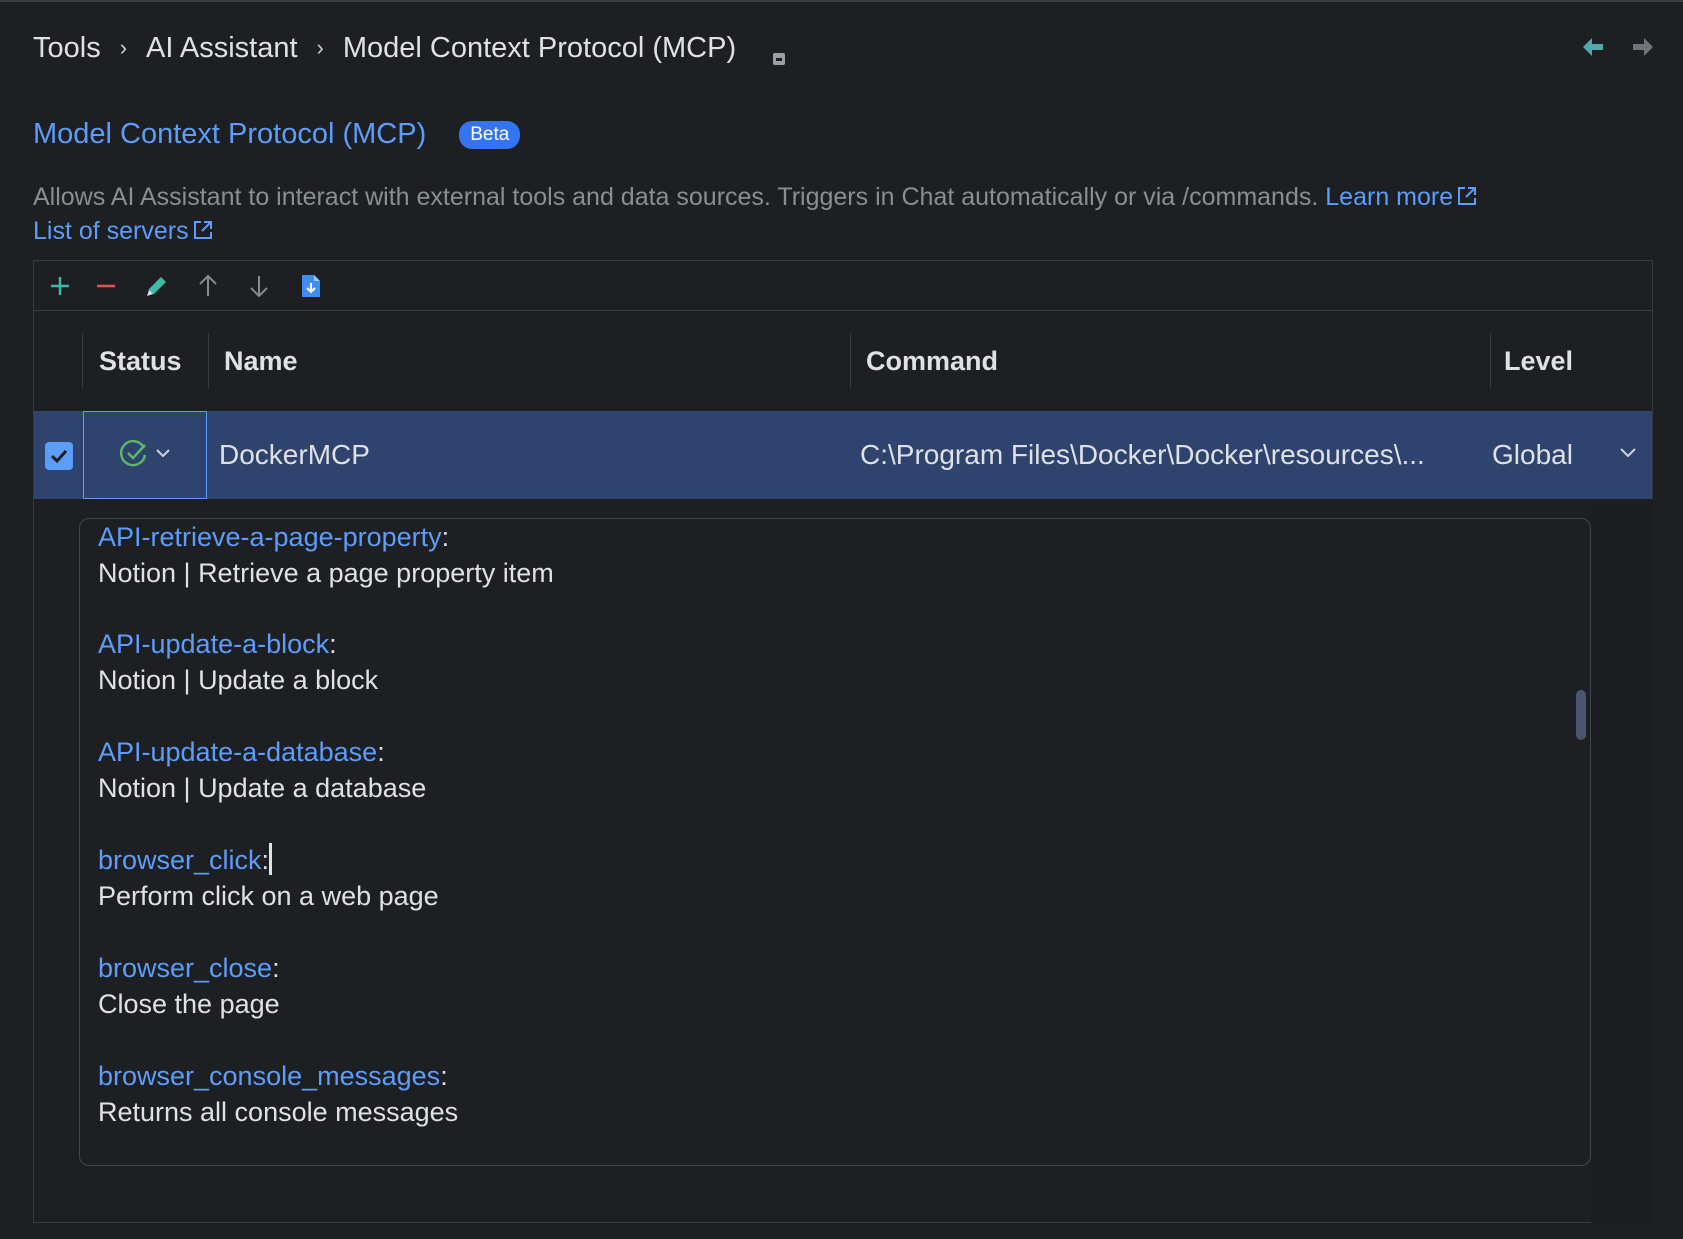 This screenshot has height=1239, width=1683. I want to click on page-heading: Model Context Protocol (MCP) Beta, so click(277, 134).